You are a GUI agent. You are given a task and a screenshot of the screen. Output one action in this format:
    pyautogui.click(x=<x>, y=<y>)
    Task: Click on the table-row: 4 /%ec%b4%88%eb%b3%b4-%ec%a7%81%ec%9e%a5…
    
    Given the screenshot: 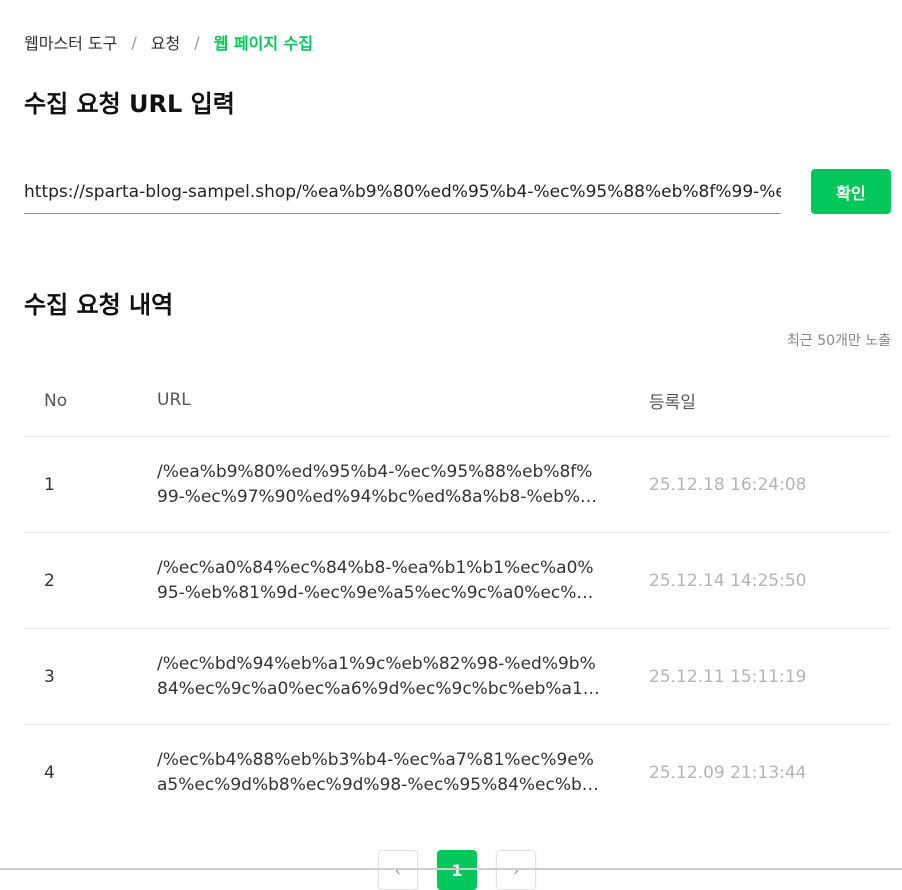 What is the action you would take?
    pyautogui.click(x=457, y=772)
    